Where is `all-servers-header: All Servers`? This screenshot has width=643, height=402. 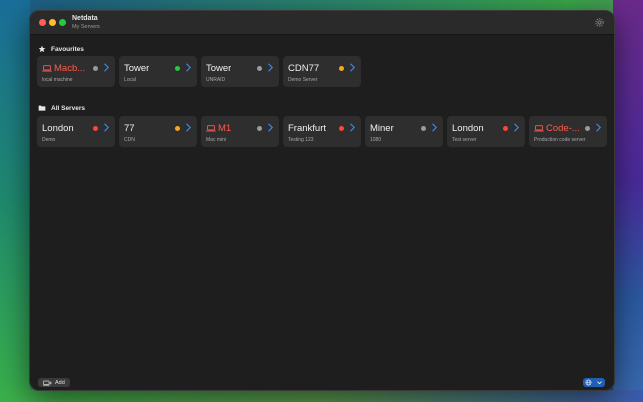 all-servers-header: All Servers is located at coordinates (61, 108).